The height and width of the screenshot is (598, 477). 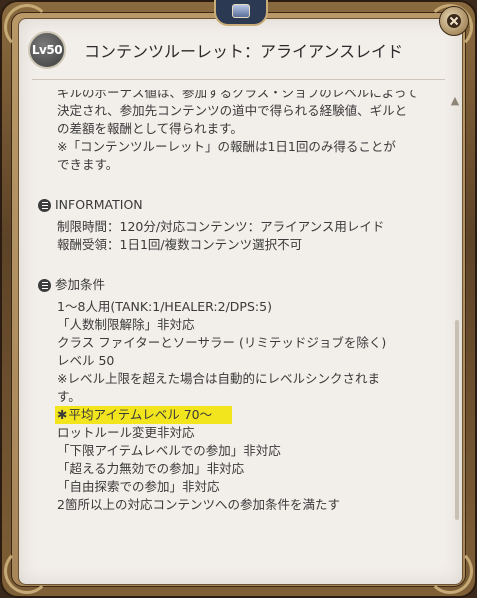 I want to click on section-title: 参加条件, so click(x=80, y=284).